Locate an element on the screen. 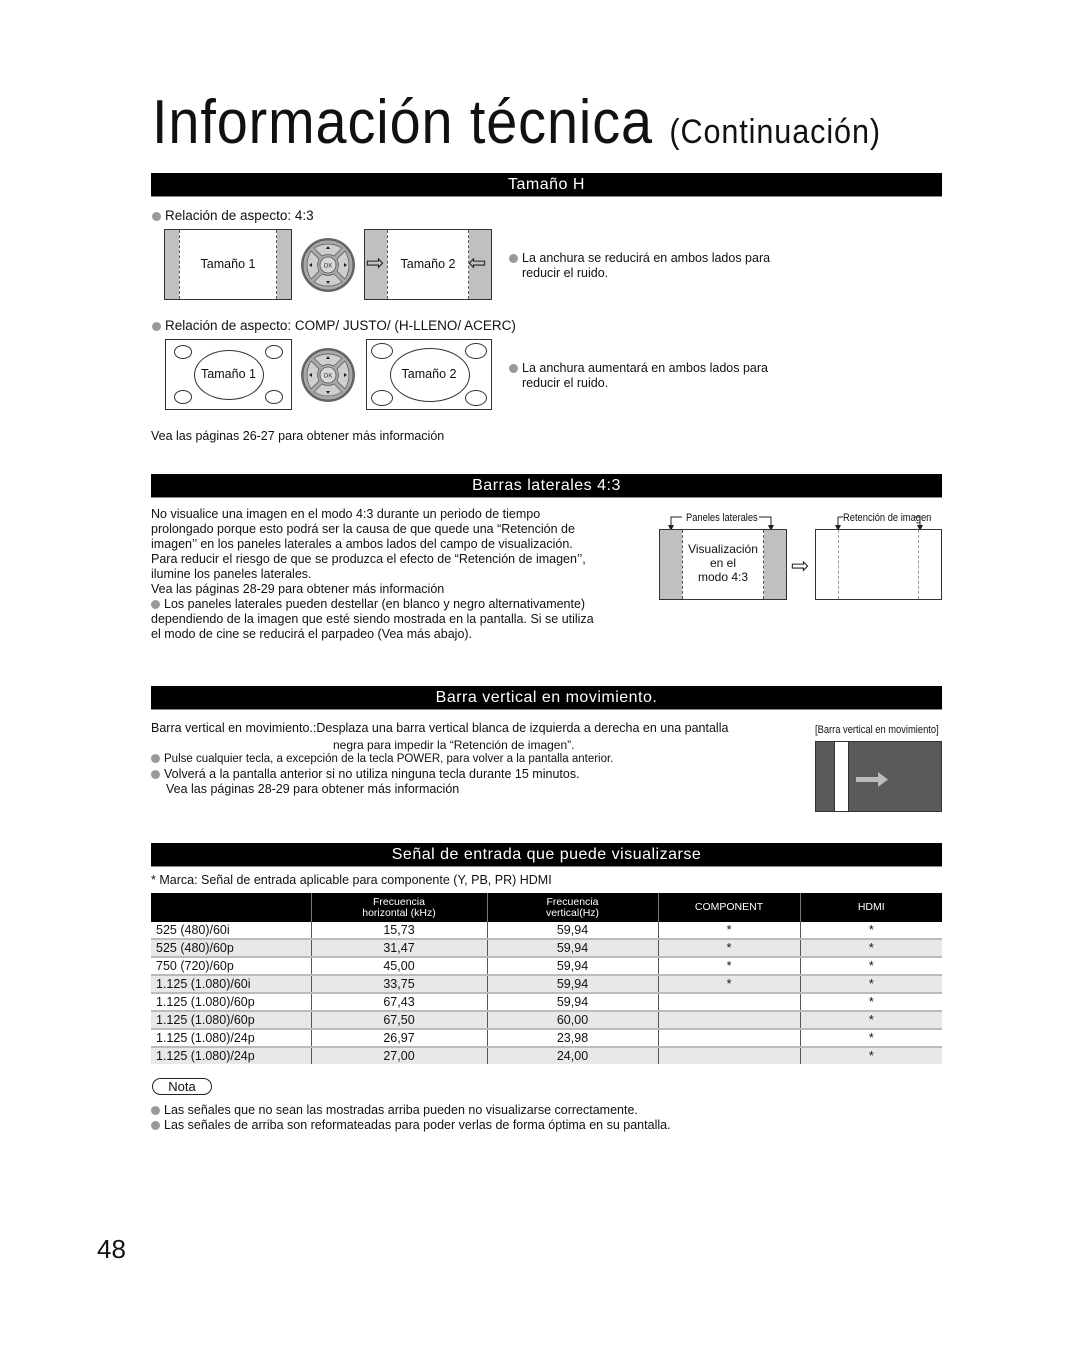  cell-h: 67,43 is located at coordinates (398, 1002).